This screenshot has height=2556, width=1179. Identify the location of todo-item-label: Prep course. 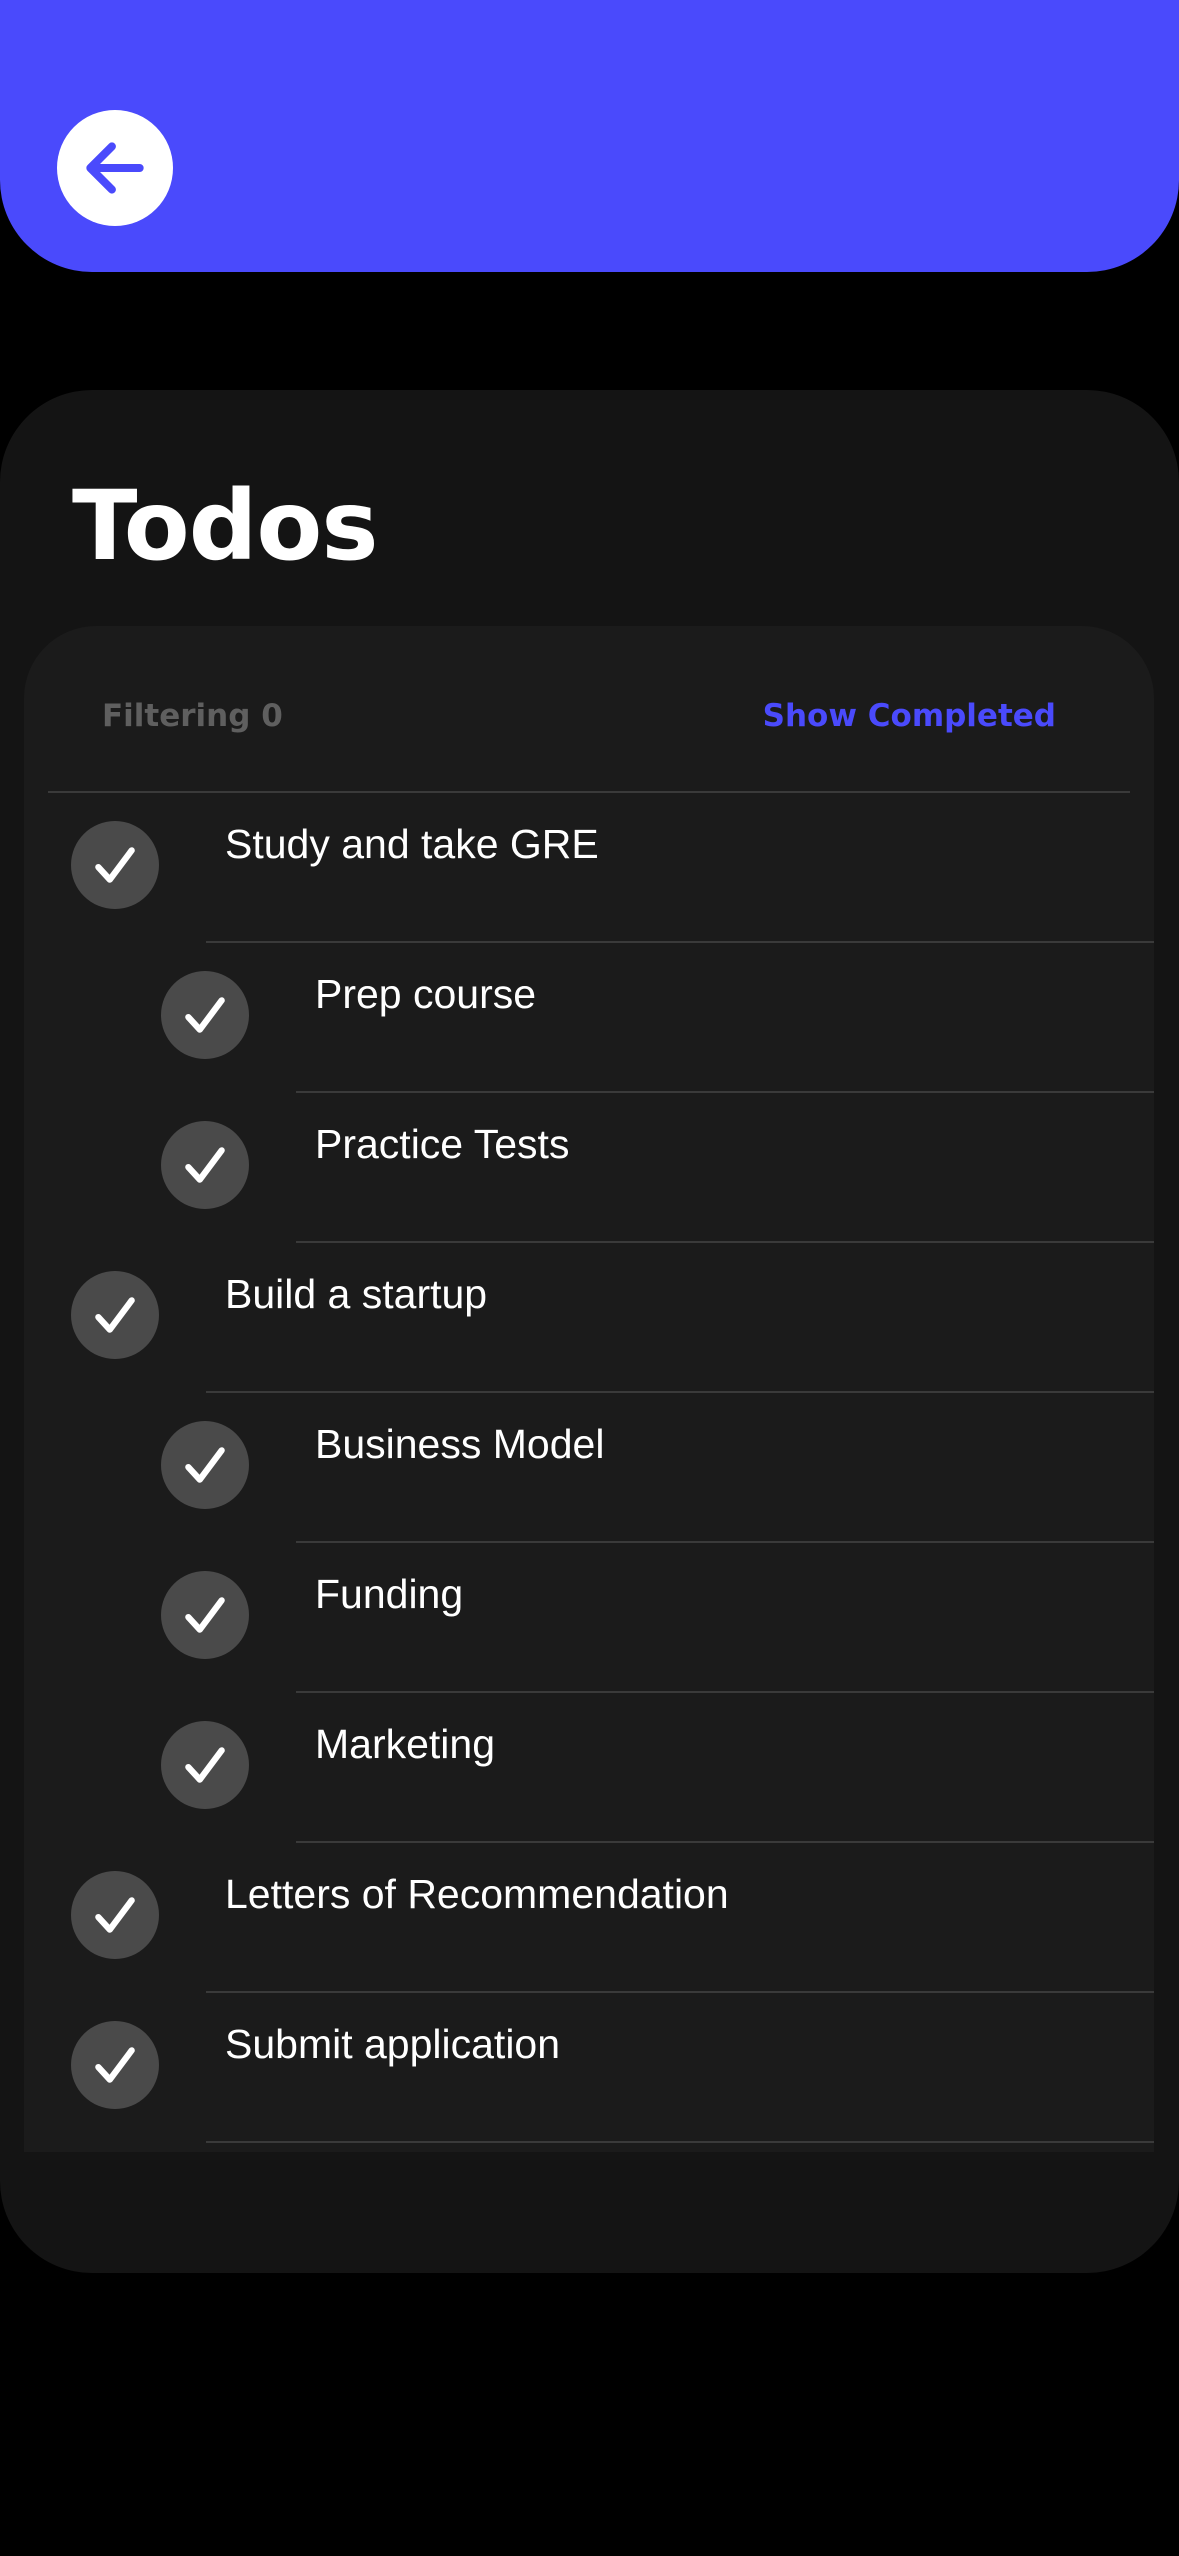
(426, 994).